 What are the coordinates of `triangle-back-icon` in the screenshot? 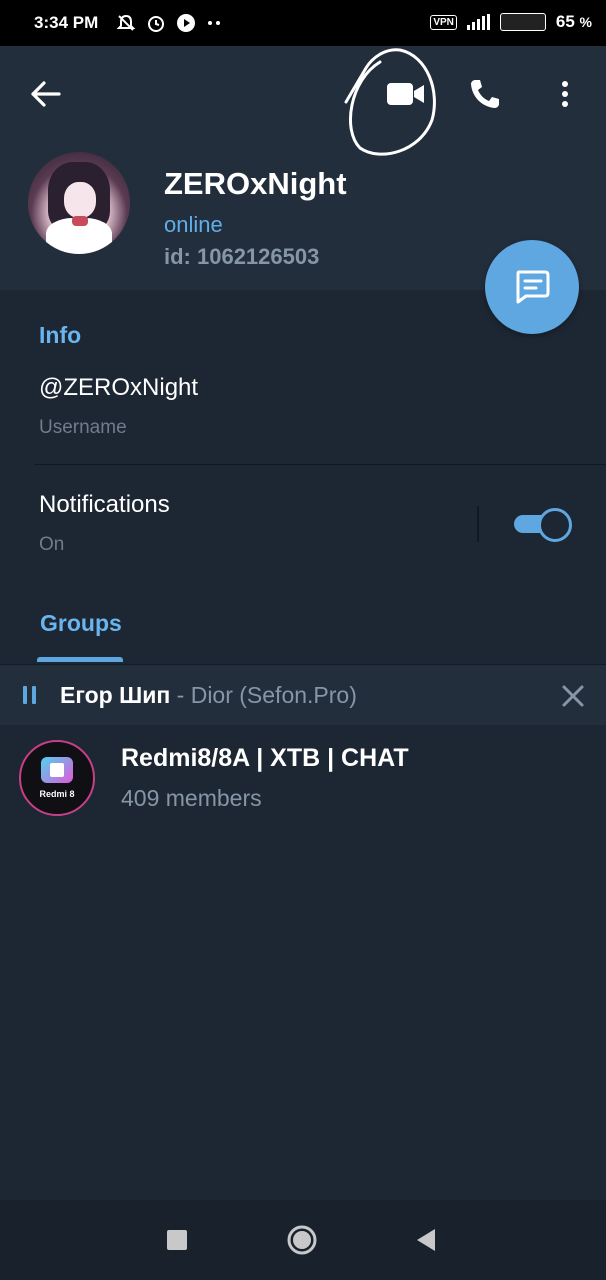 It's located at (426, 1240).